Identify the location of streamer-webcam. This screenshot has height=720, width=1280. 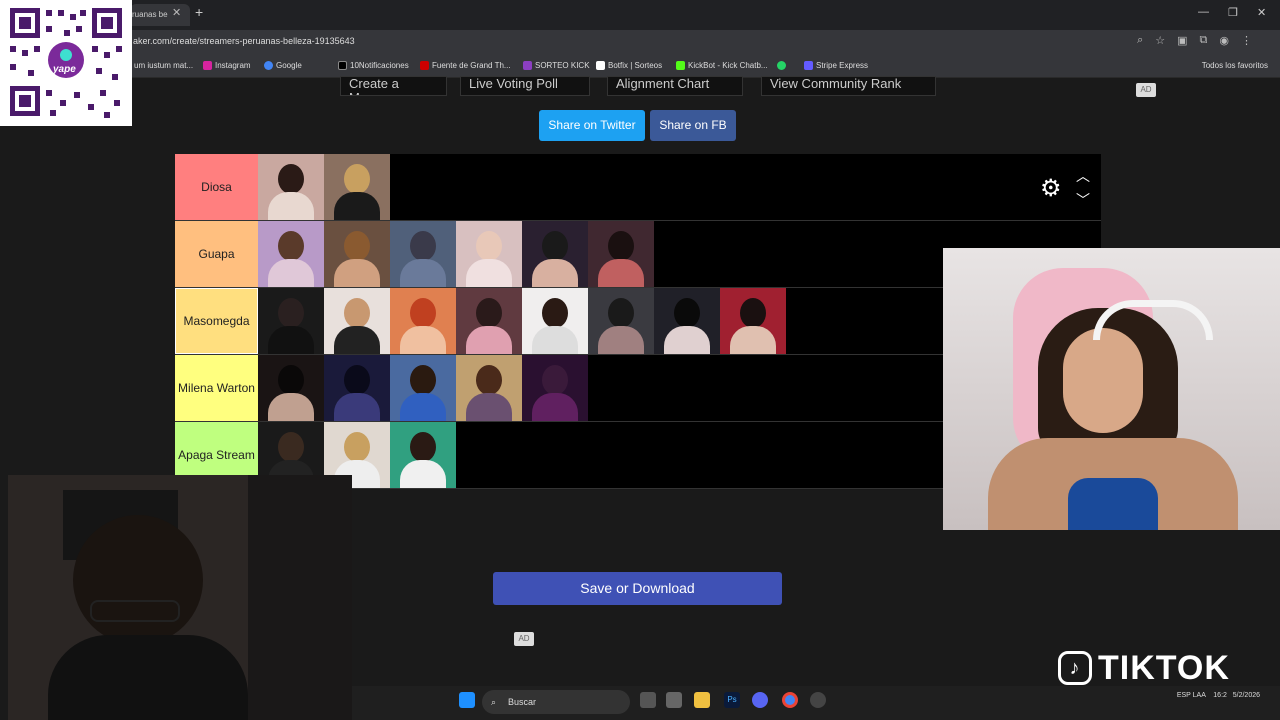
(180, 597).